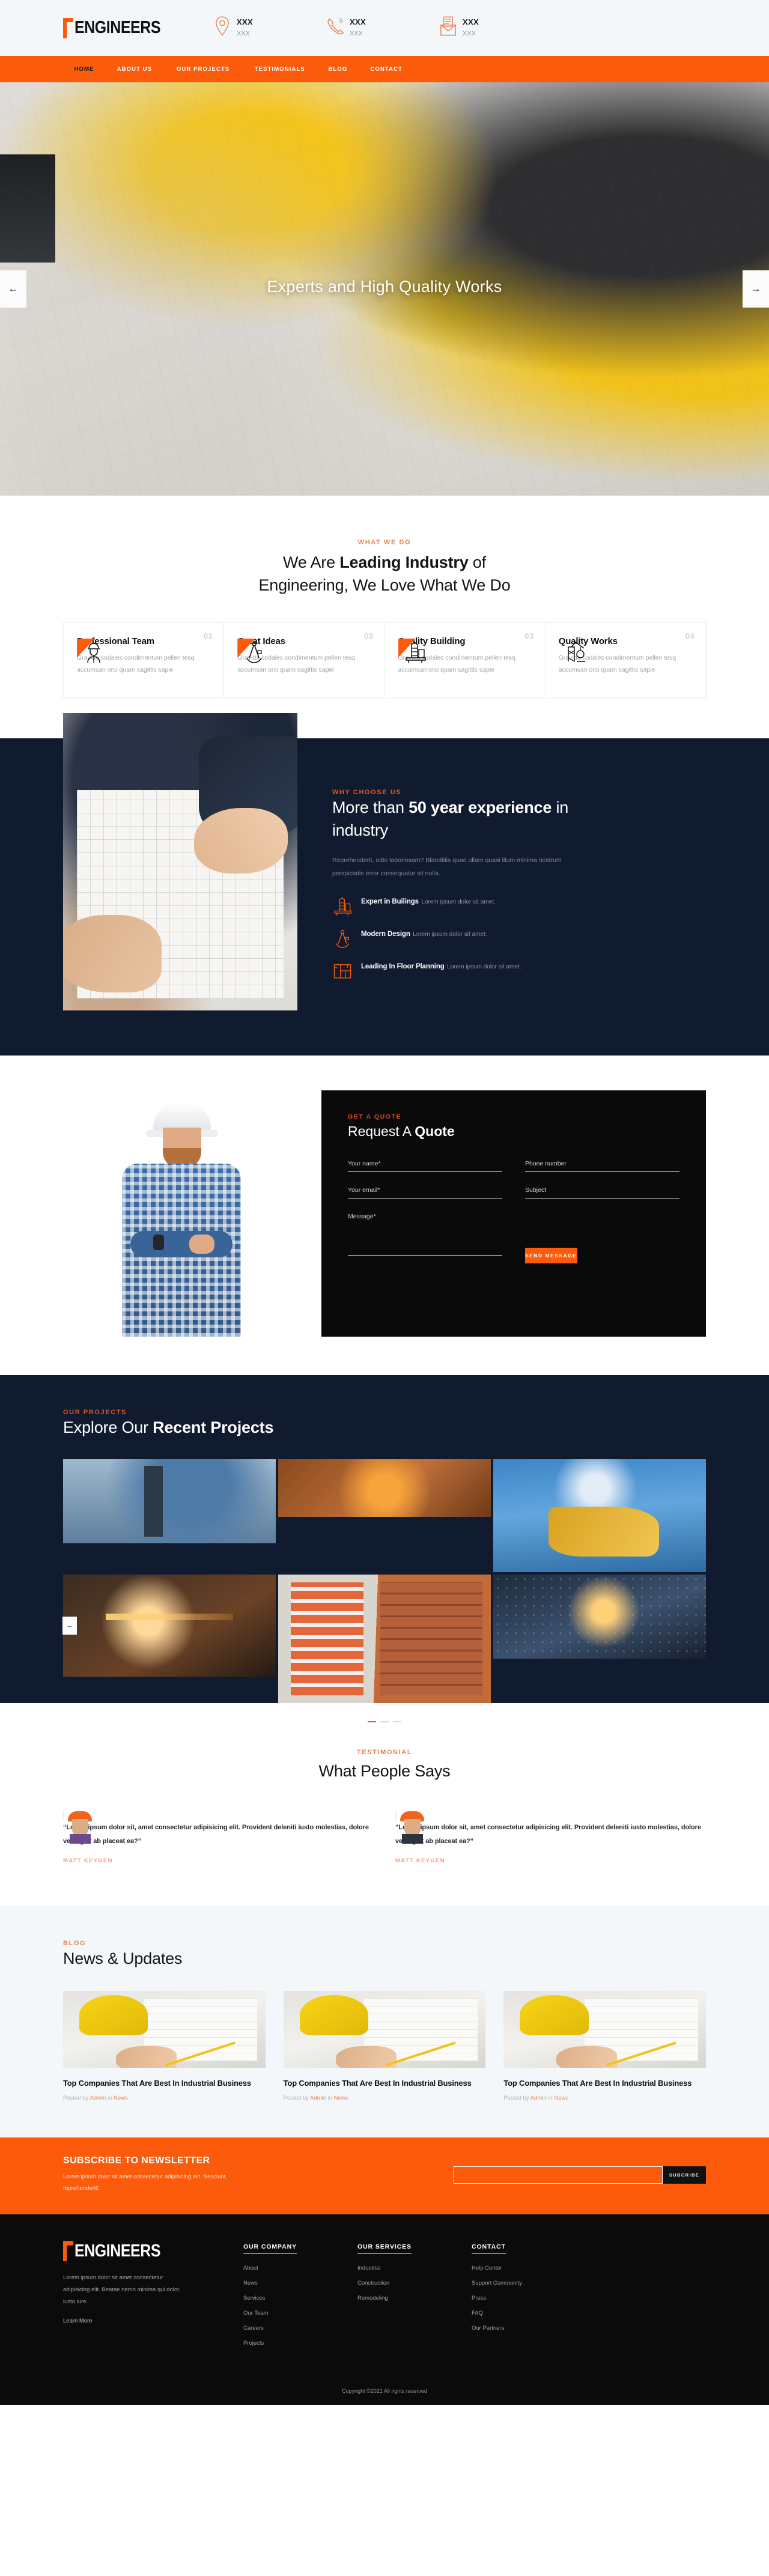 Image resolution: width=769 pixels, height=2576 pixels. I want to click on send-message-button: SEND MESSAGE, so click(551, 1255).